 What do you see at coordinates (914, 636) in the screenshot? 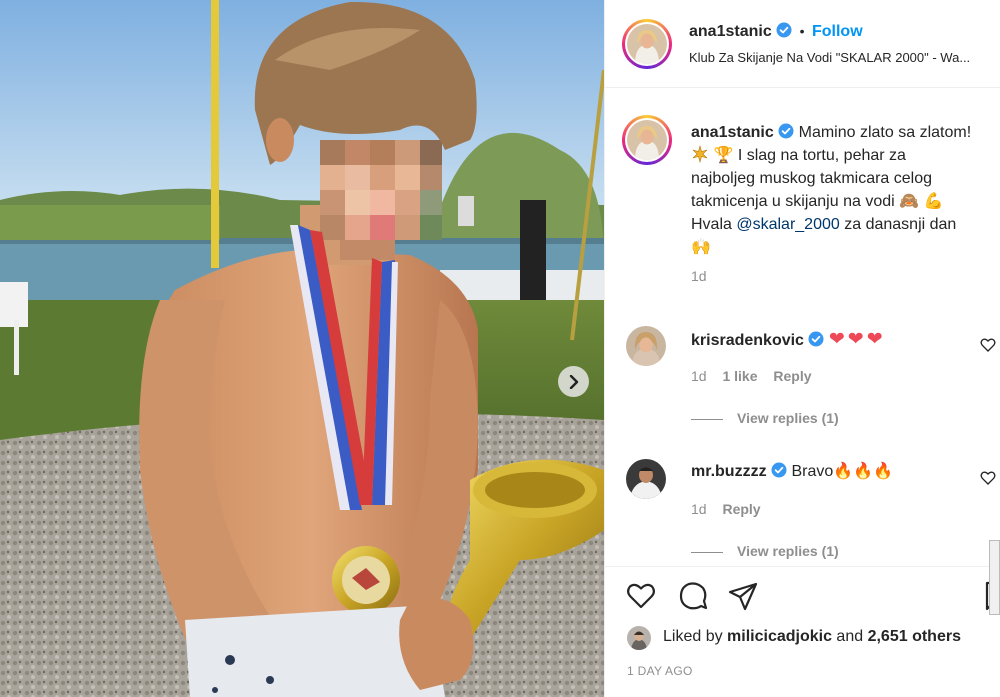
I see `likes-count-link: 2,651 others` at bounding box center [914, 636].